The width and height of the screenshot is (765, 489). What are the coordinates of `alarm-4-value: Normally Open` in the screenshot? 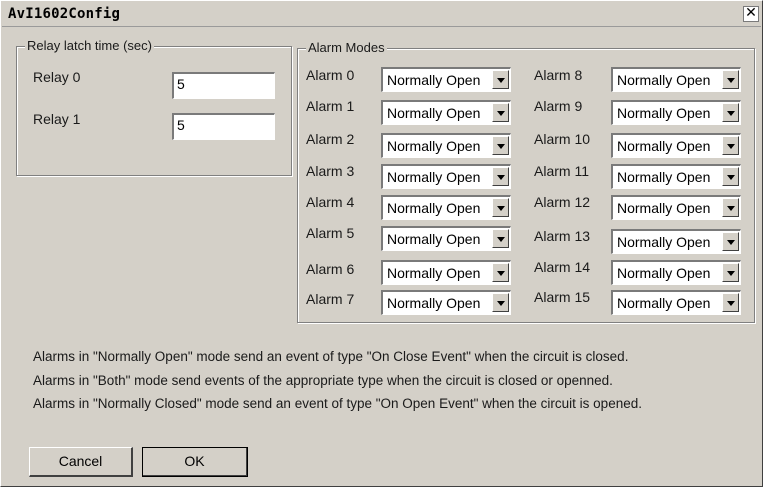 It's located at (434, 208).